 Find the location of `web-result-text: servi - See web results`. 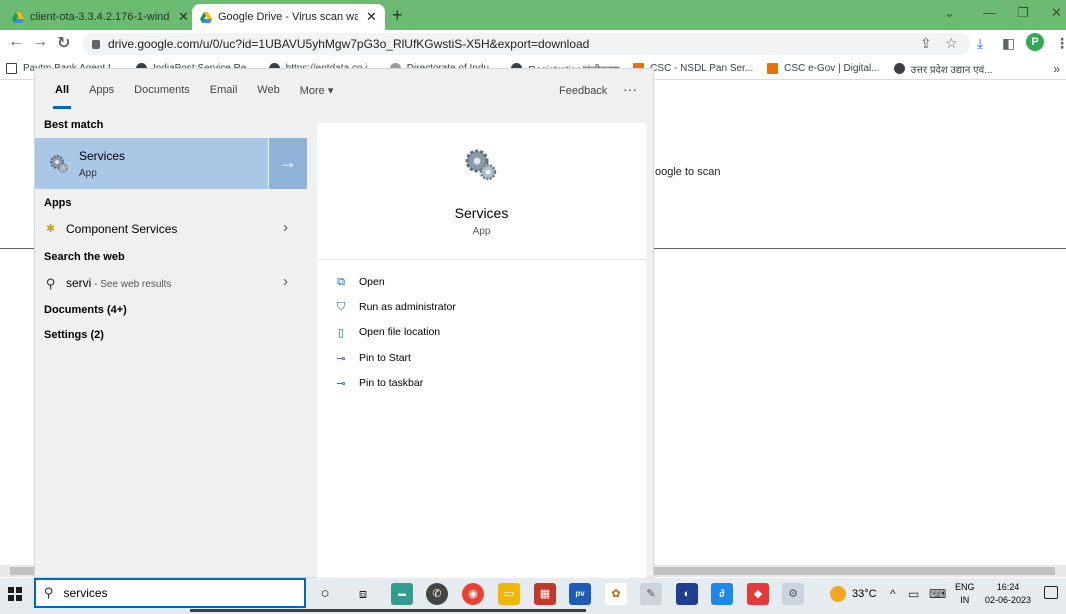

web-result-text: servi - See web results is located at coordinates (118, 283).